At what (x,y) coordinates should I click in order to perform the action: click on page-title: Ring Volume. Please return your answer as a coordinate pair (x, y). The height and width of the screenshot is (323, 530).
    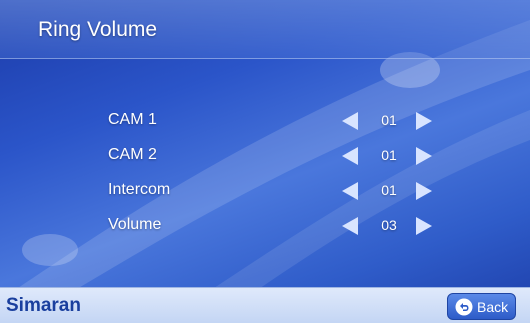
    Looking at the image, I should click on (98, 29).